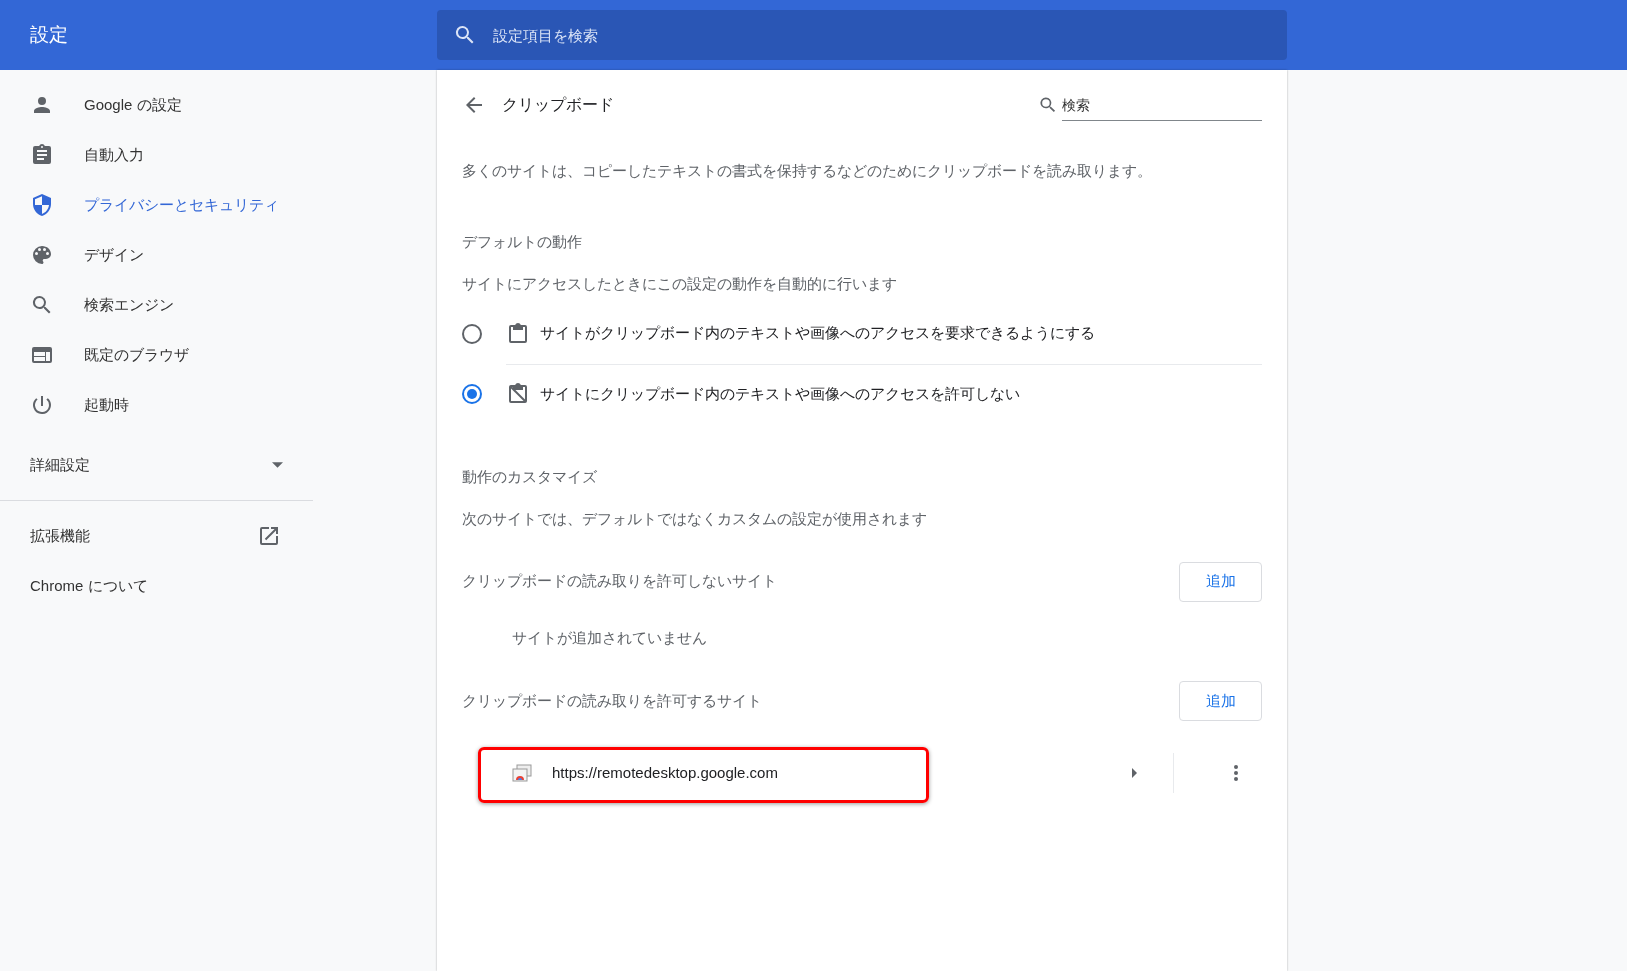 The height and width of the screenshot is (971, 1627). Describe the element at coordinates (156, 355) in the screenshot. I see `sidebar-item: 既定のブラウザ` at that location.